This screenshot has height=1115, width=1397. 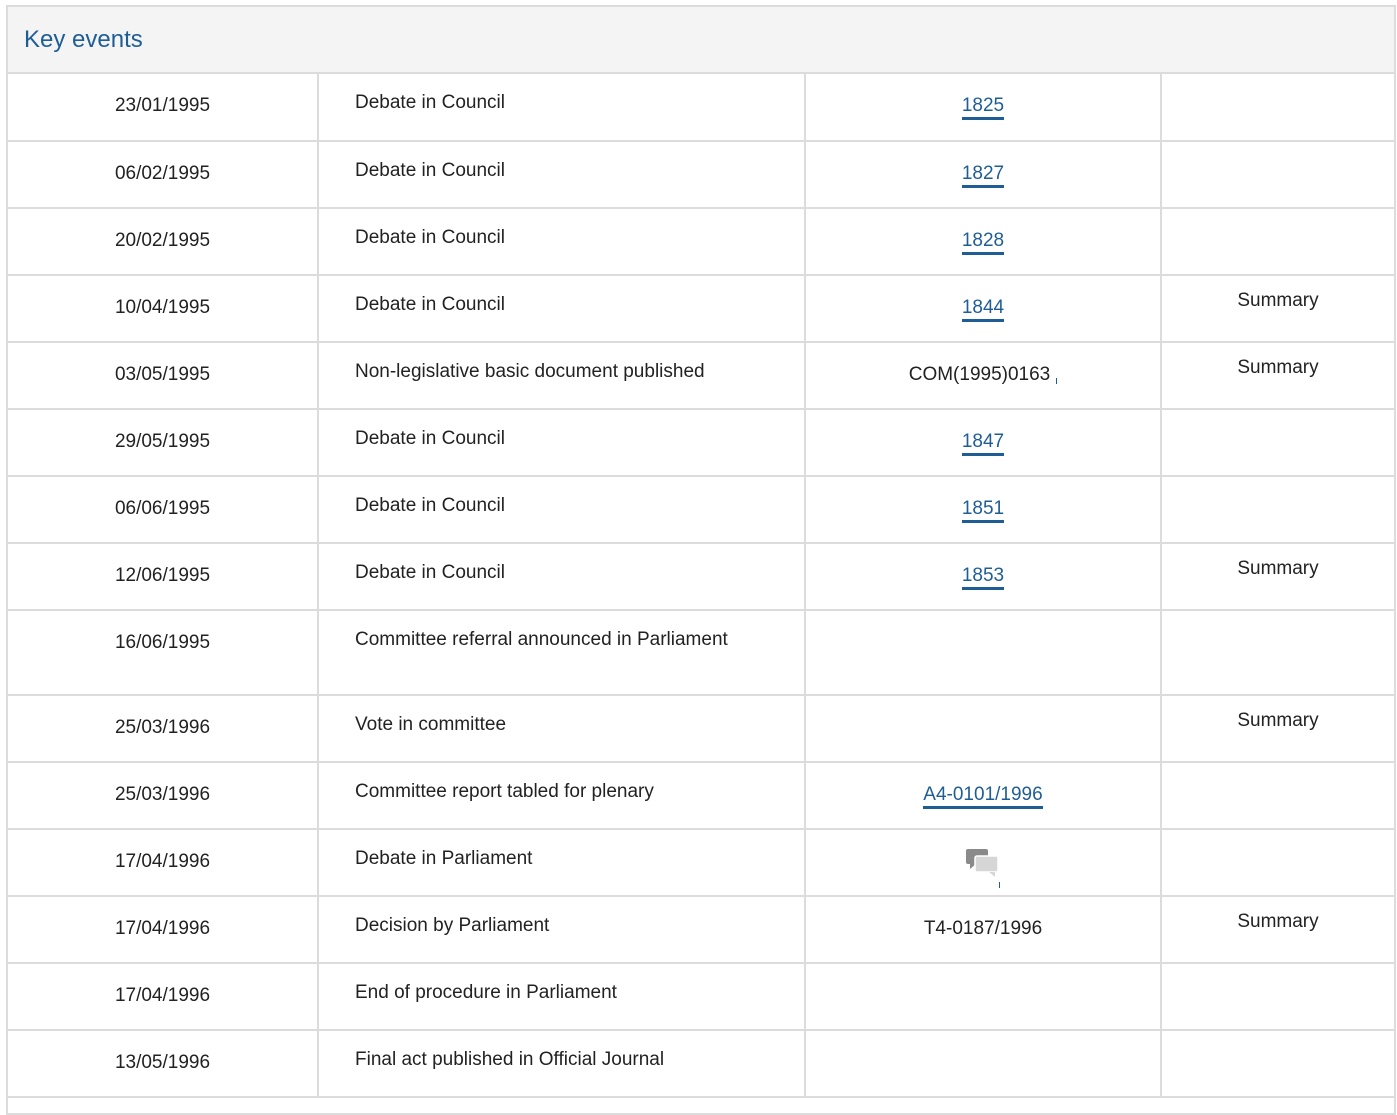 What do you see at coordinates (562, 997) in the screenshot?
I see `event-description: End of procedure in Parliament` at bounding box center [562, 997].